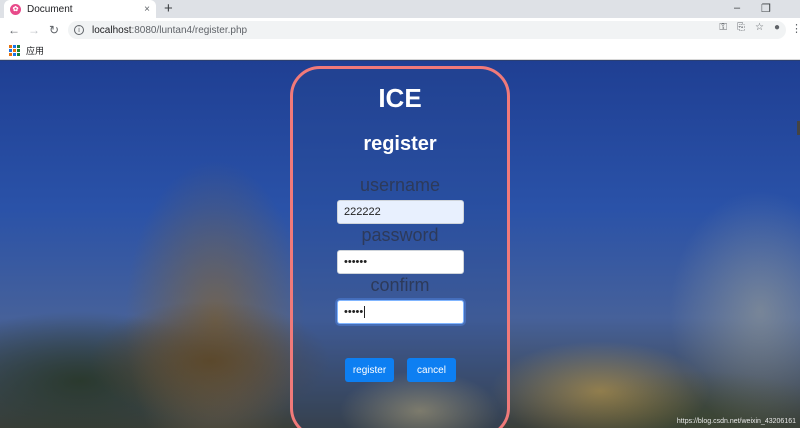 This screenshot has height=428, width=800. Describe the element at coordinates (369, 370) in the screenshot. I see `register-button: register` at that location.